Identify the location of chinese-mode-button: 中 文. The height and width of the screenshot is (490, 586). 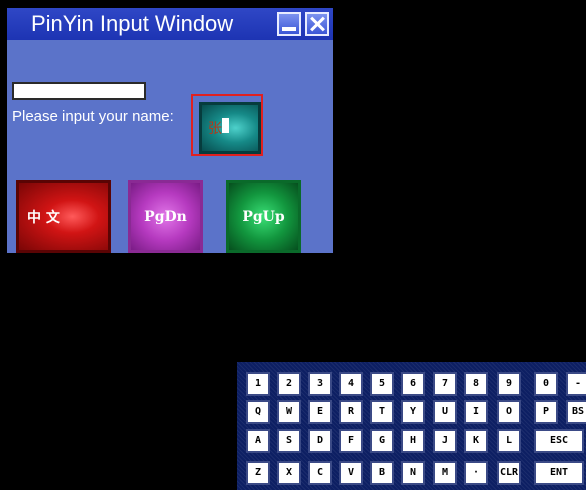
(63, 216).